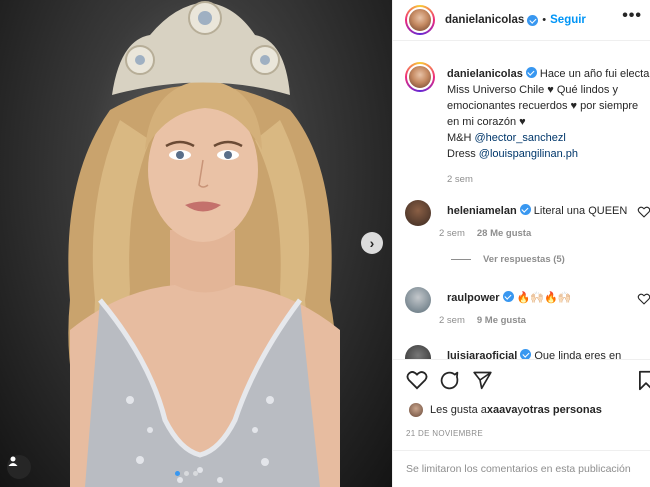  I want to click on comment-meta: 2 sem 9 Me gusta, so click(482, 320).